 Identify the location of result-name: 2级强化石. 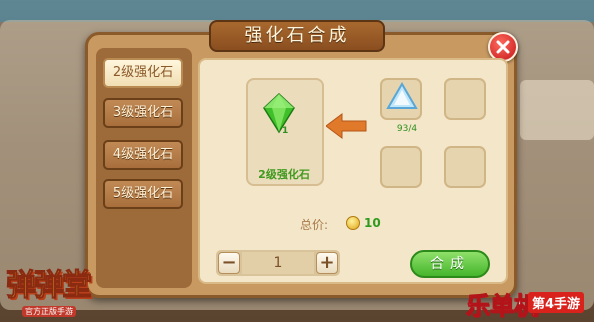
(284, 174).